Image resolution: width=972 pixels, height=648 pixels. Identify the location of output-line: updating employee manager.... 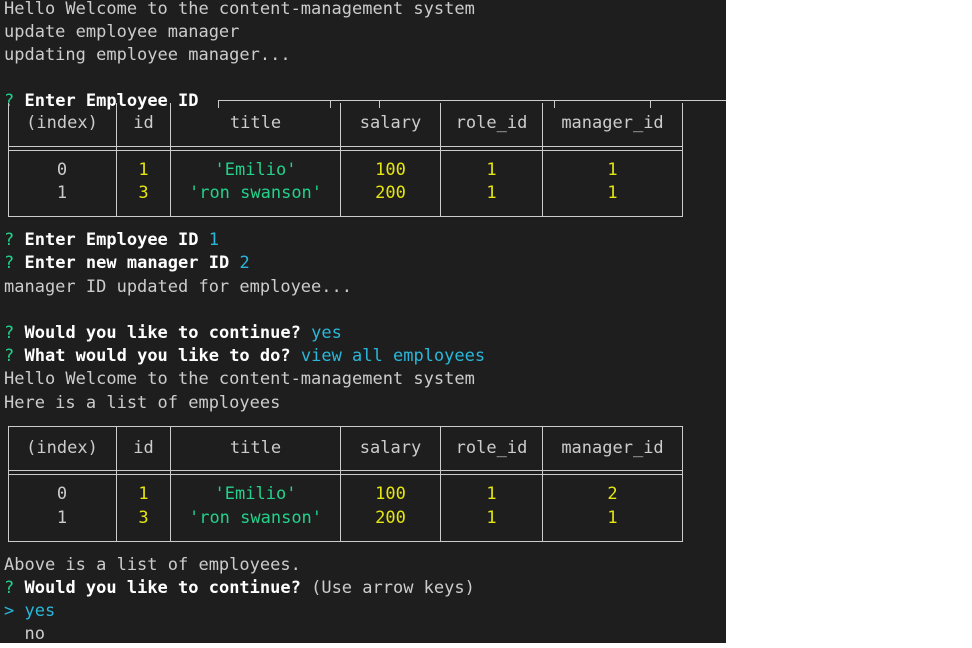
(147, 55).